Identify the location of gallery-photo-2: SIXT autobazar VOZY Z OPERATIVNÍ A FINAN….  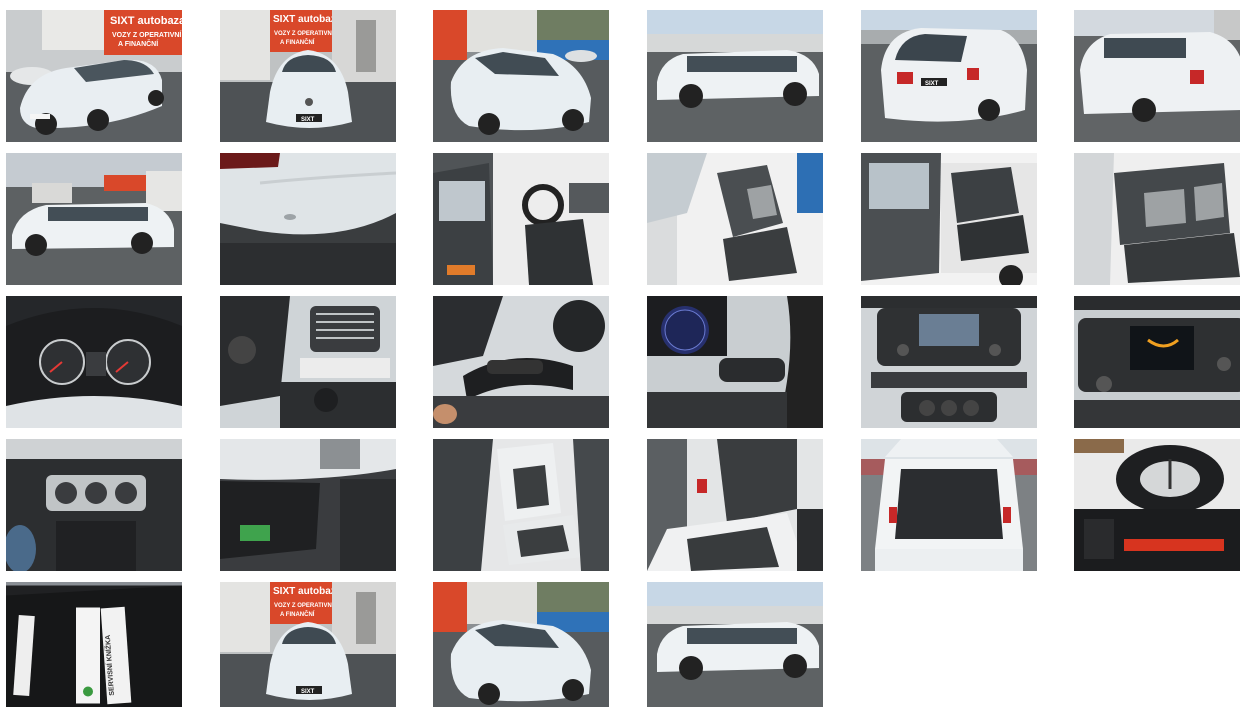
(308, 76).